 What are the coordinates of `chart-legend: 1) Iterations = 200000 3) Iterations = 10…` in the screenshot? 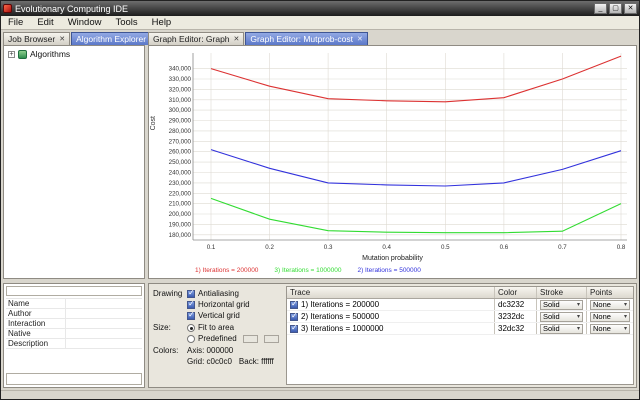 It's located at (308, 270).